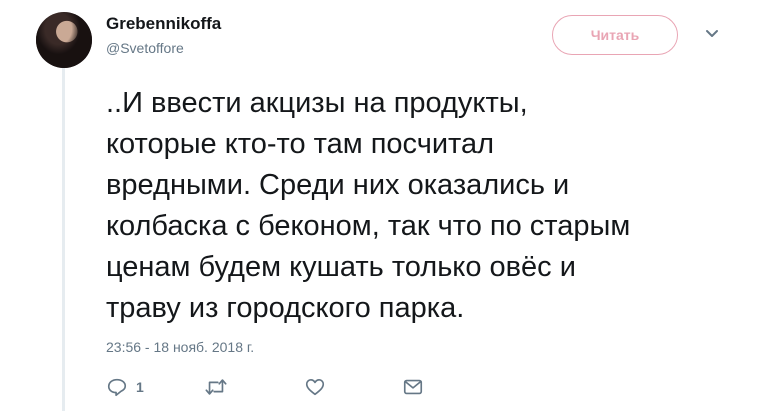 The width and height of the screenshot is (760, 411). I want to click on envelope-icon, so click(413, 387).